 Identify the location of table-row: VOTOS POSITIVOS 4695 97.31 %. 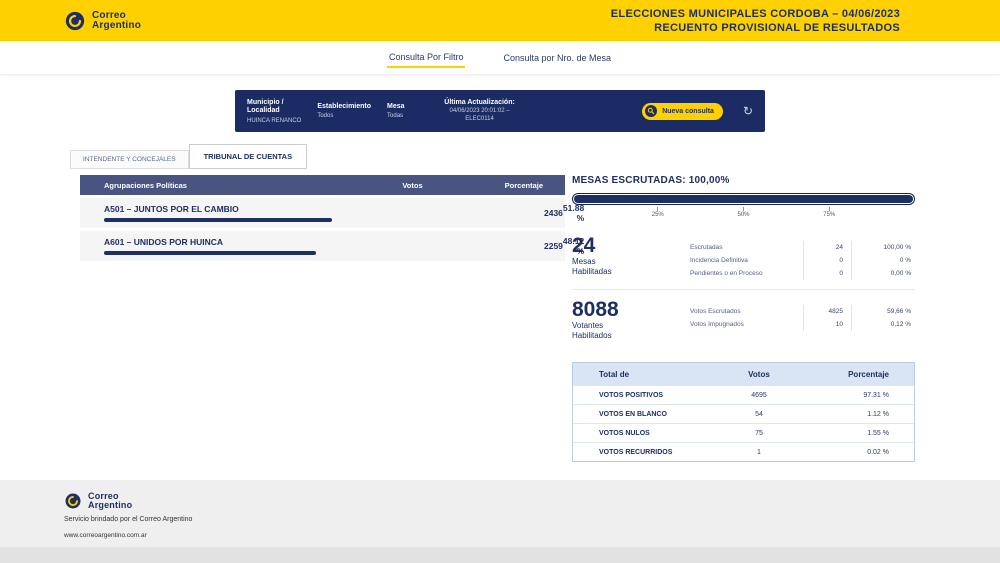
(743, 394).